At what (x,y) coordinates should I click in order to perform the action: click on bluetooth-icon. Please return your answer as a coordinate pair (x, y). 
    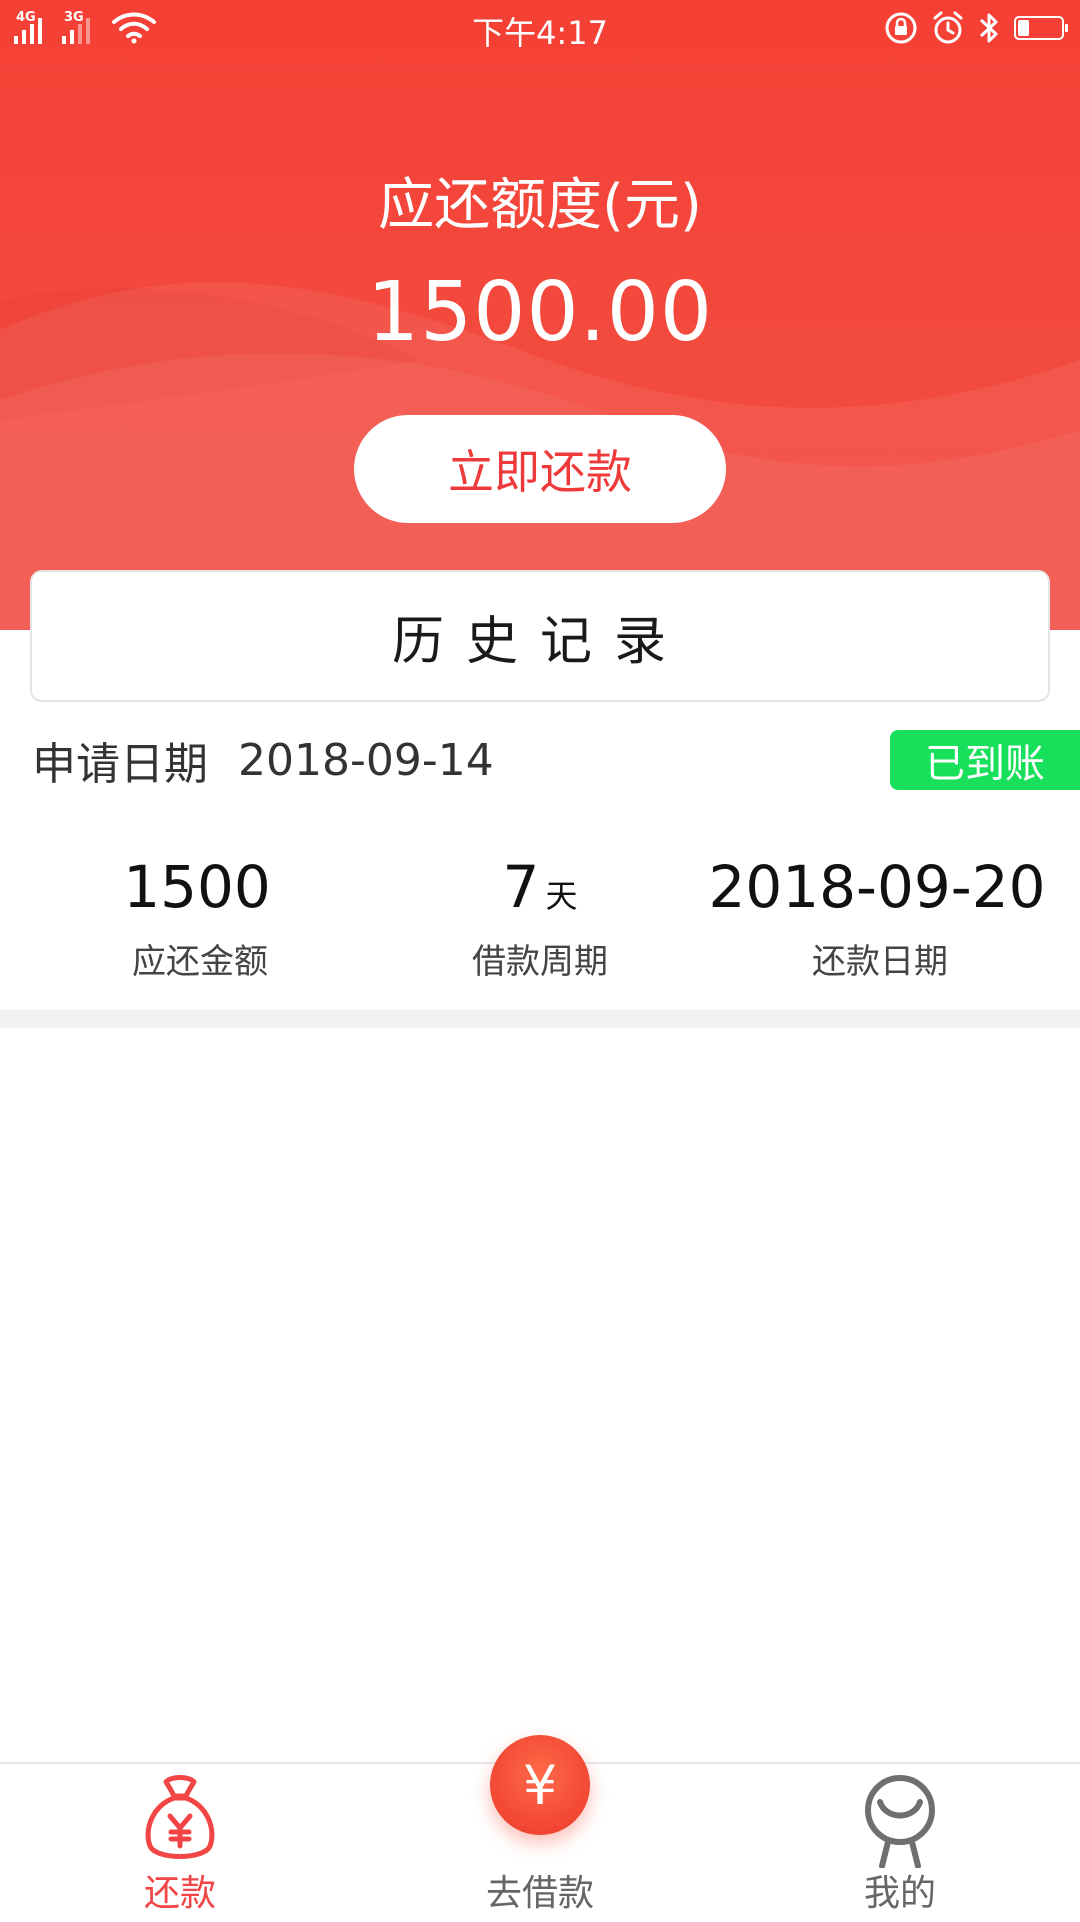
    Looking at the image, I should click on (988, 28).